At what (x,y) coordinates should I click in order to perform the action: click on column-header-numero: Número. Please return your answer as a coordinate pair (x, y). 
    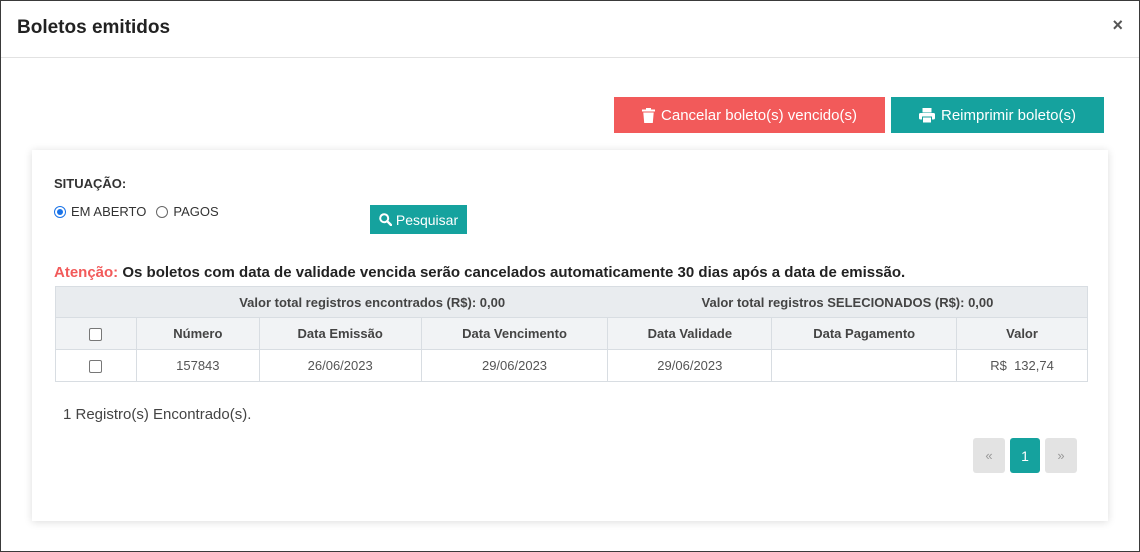
    Looking at the image, I should click on (197, 333).